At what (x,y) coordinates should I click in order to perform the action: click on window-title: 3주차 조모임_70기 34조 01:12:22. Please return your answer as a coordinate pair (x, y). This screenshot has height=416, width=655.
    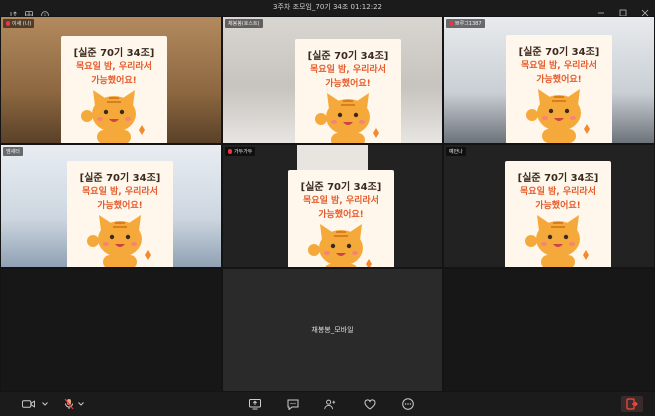
    Looking at the image, I should click on (327, 7).